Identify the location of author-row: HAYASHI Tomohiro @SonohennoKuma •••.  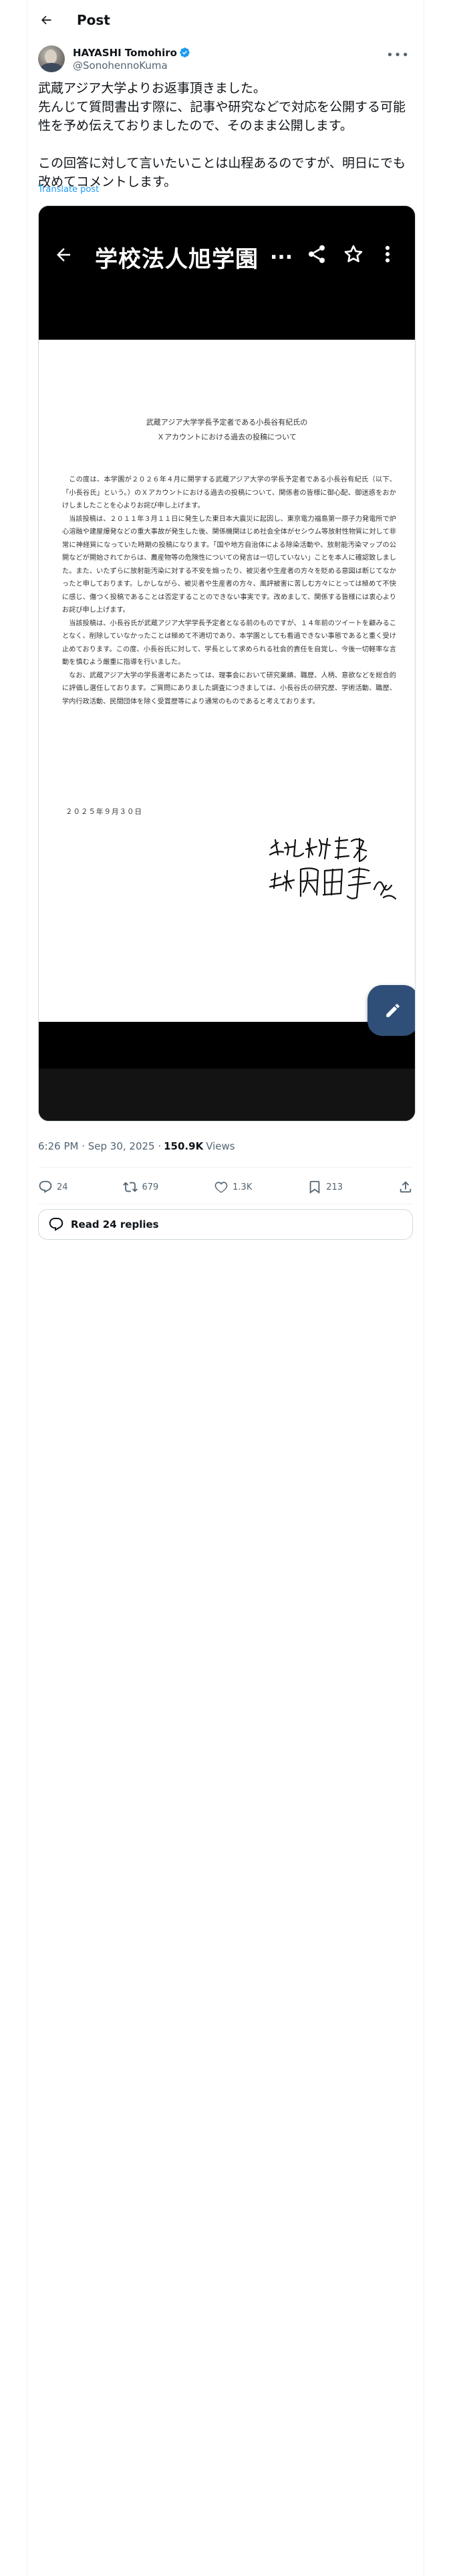
(225, 59).